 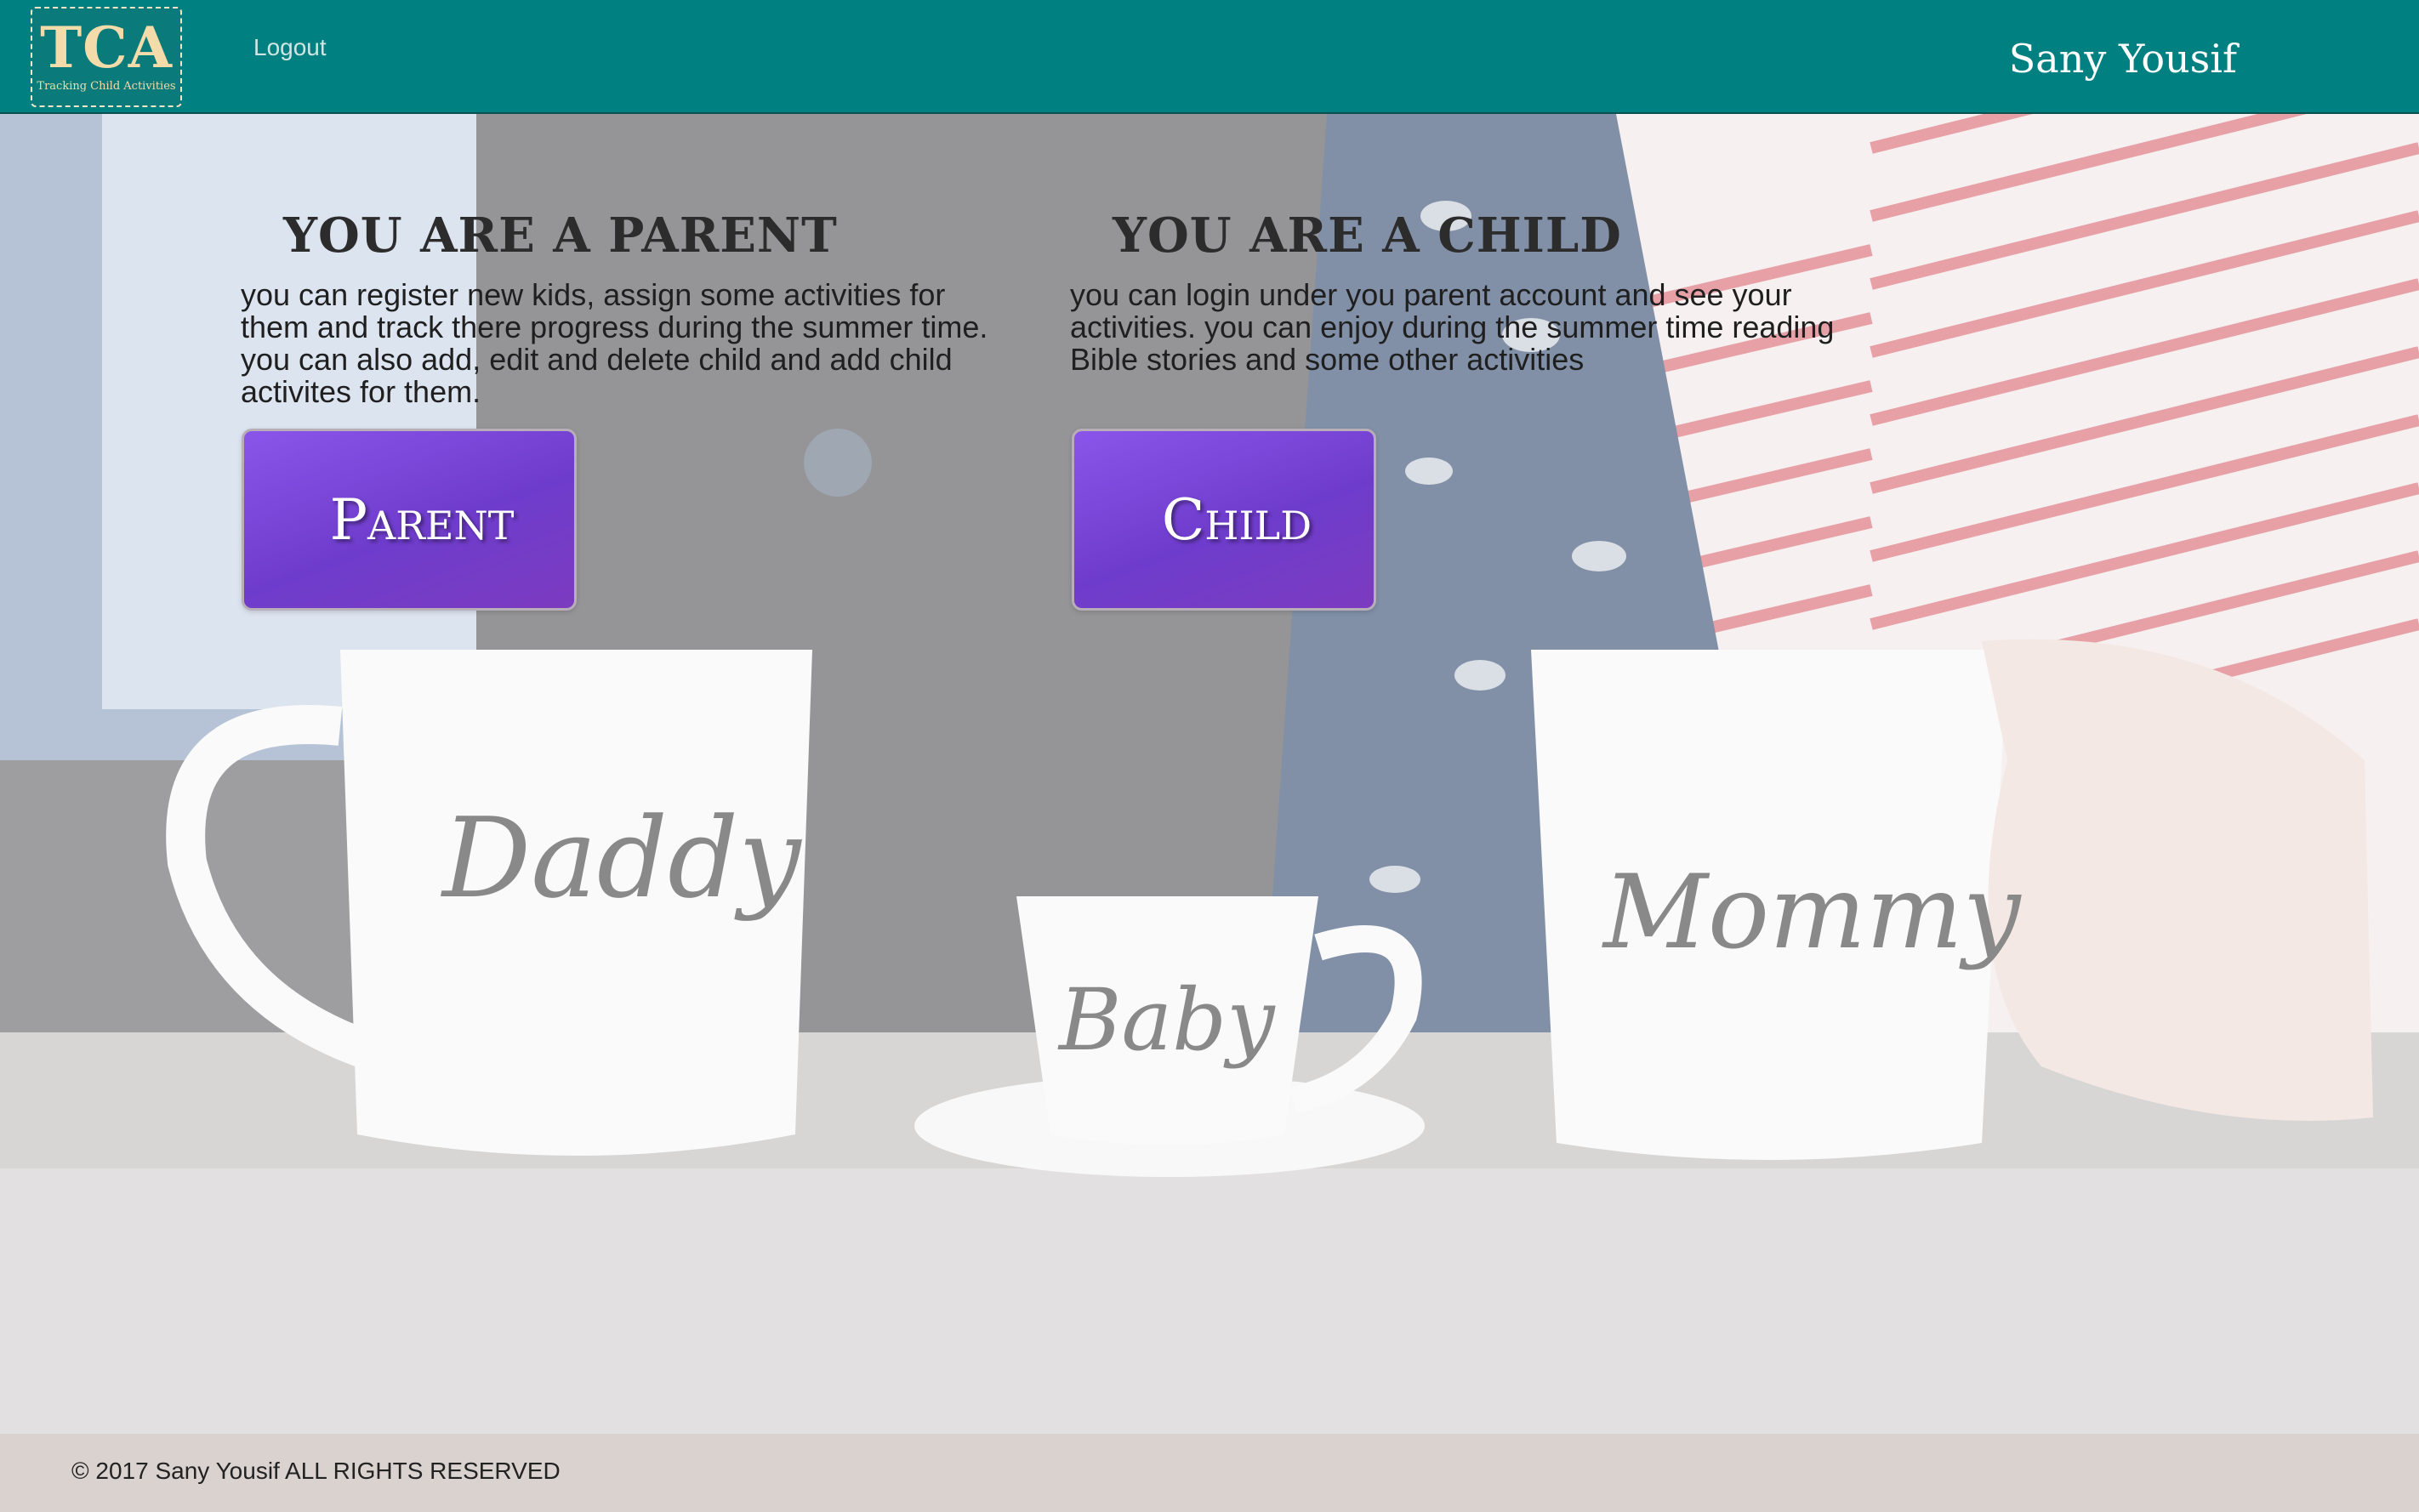 What do you see at coordinates (316, 1471) in the screenshot?
I see `copyright-text: © 2017 Sany Yousif ALL RIGHTS RESERVED` at bounding box center [316, 1471].